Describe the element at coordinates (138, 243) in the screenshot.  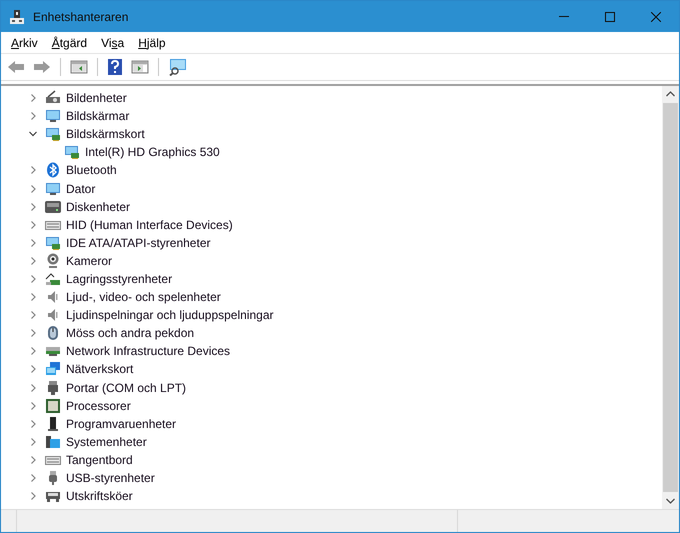
I see `tree-item: IDE ATA/ATAPI-styrenheter` at that location.